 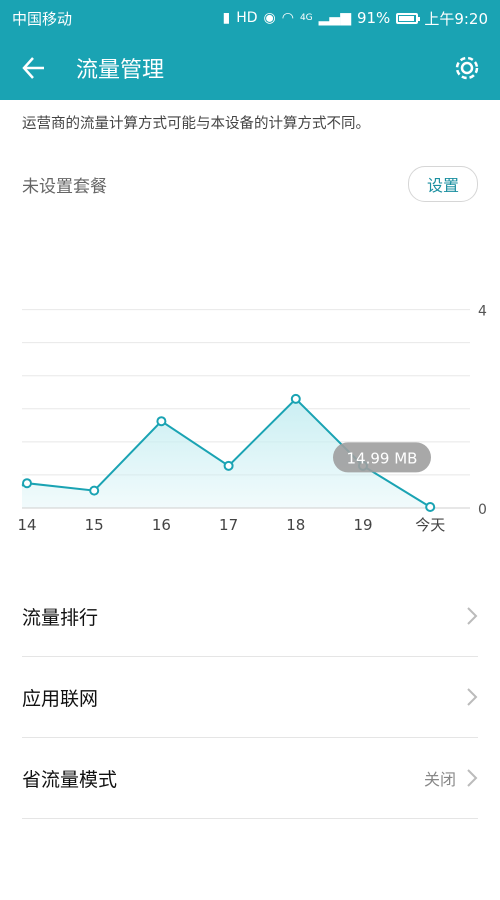 I want to click on list-item-right: 关闭, so click(x=451, y=778).